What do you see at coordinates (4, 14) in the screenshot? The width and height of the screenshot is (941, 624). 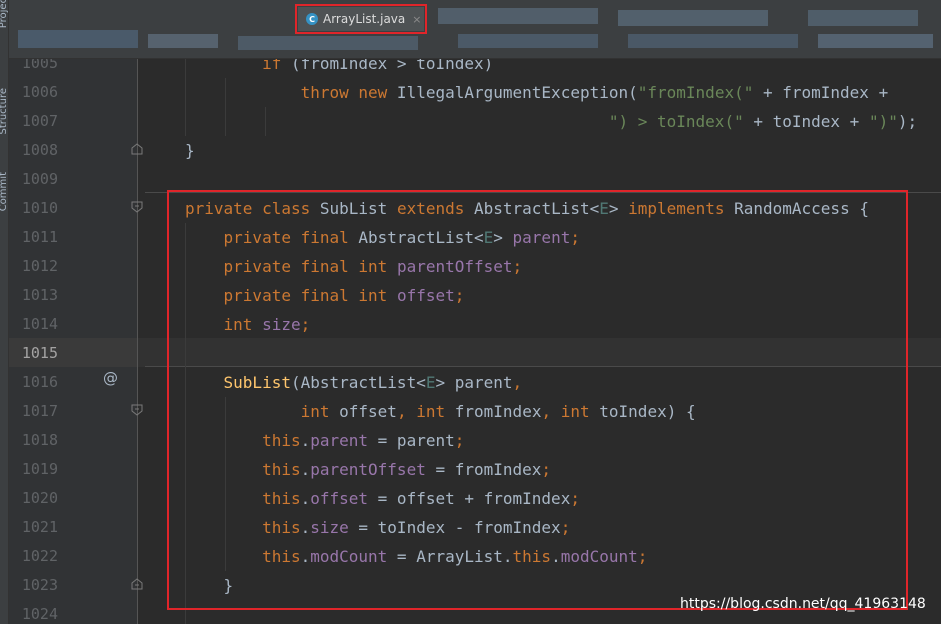 I see `project-tool-button: Project` at bounding box center [4, 14].